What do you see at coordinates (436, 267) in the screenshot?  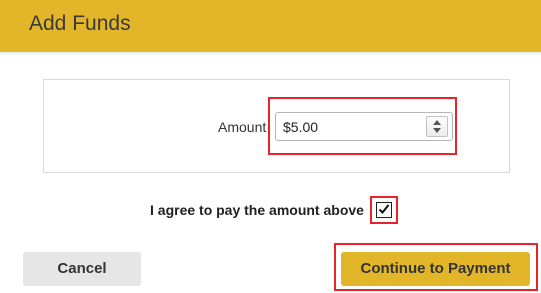 I see `continue-highlight-box` at bounding box center [436, 267].